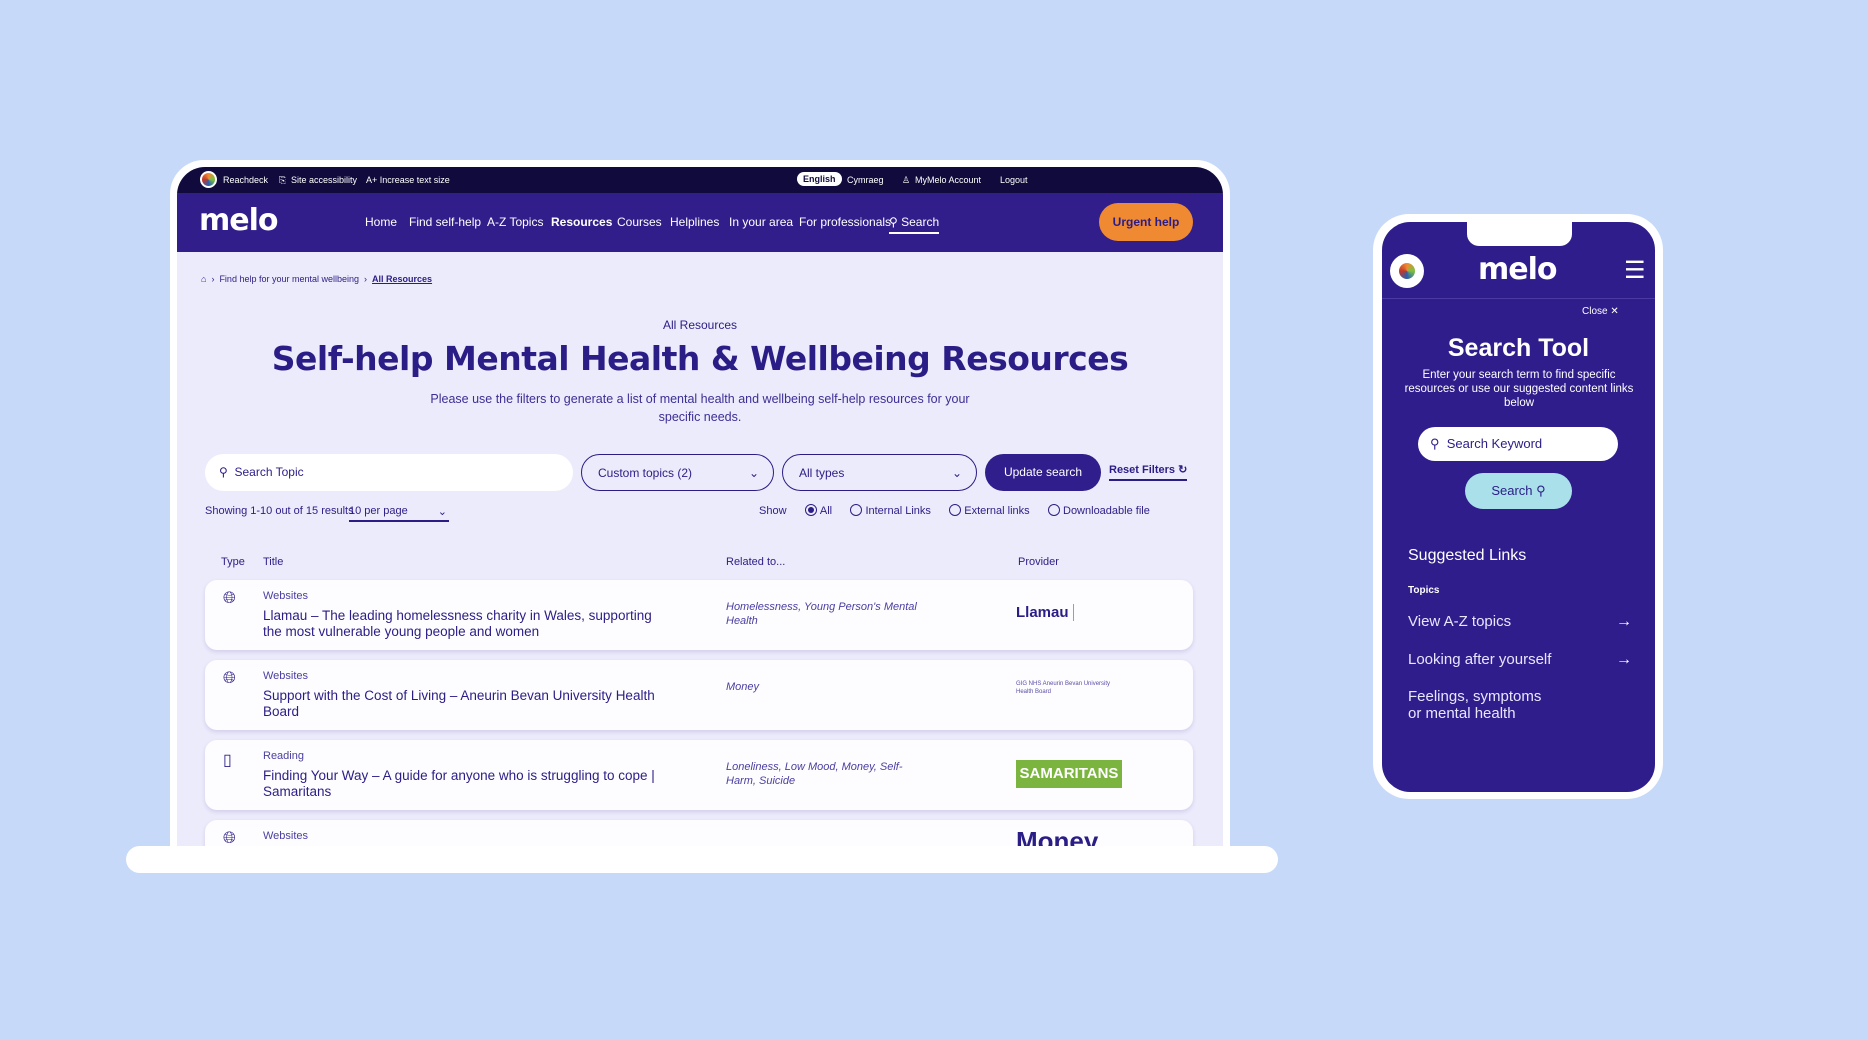 The image size is (1868, 1040). What do you see at coordinates (1106, 511) in the screenshot?
I see `radio-label: Downloadable file` at bounding box center [1106, 511].